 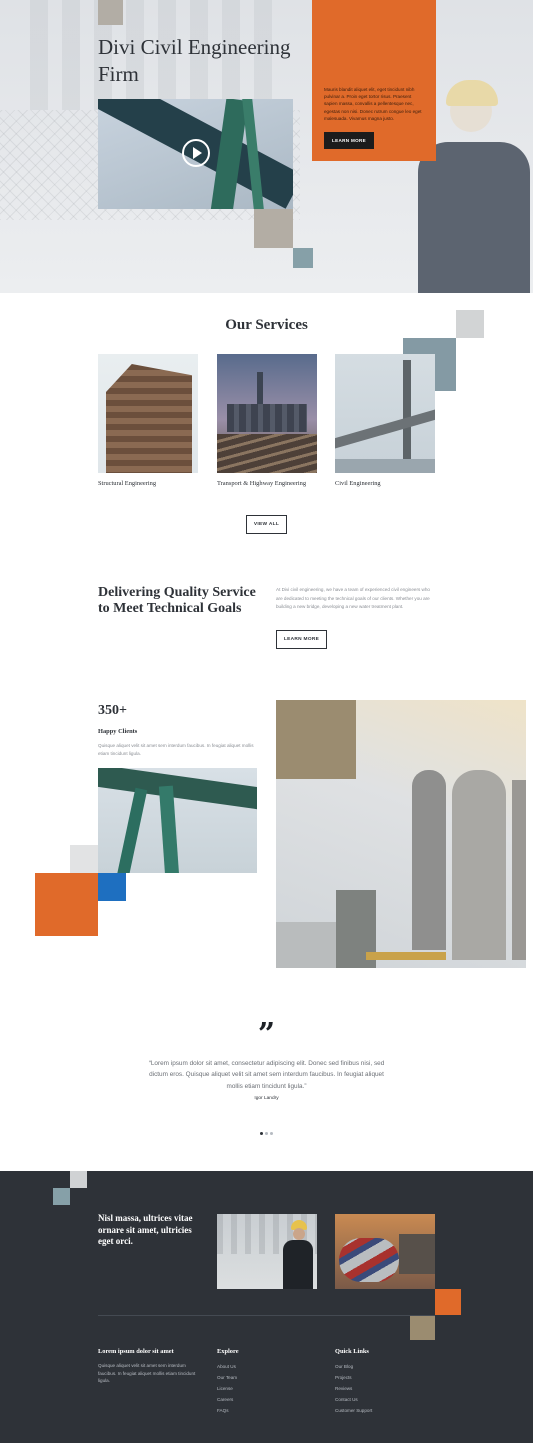 I want to click on footer-link-our-blog: Our Blog, so click(x=344, y=1366).